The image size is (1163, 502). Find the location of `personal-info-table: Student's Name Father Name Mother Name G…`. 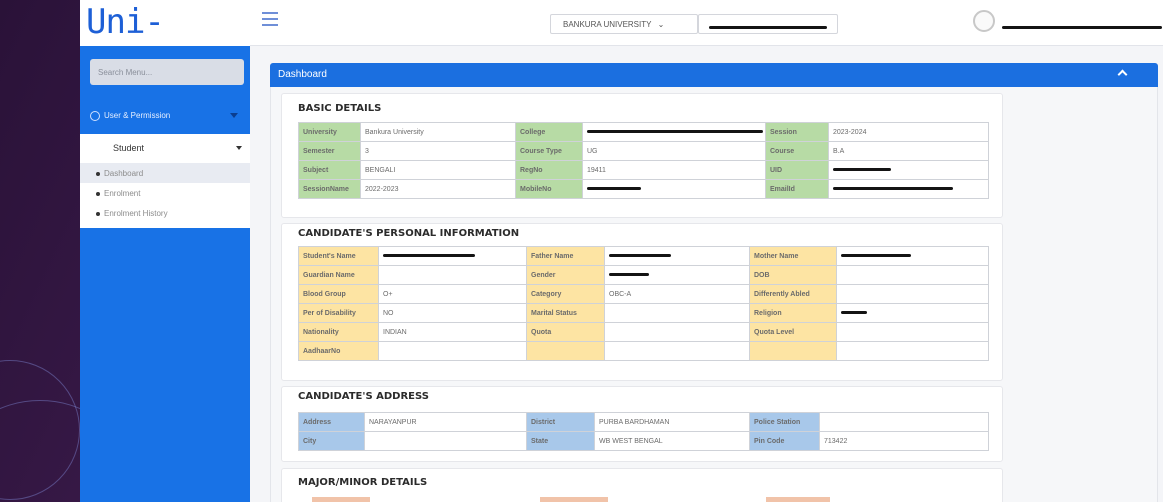

personal-info-table: Student's Name Father Name Mother Name G… is located at coordinates (643, 303).